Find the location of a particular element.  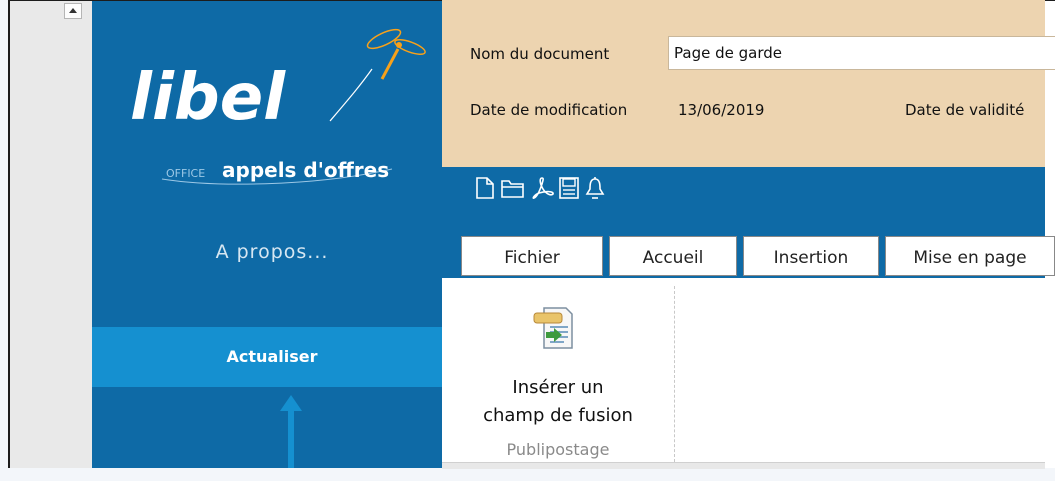

document-name-label: Nom du document is located at coordinates (540, 54).